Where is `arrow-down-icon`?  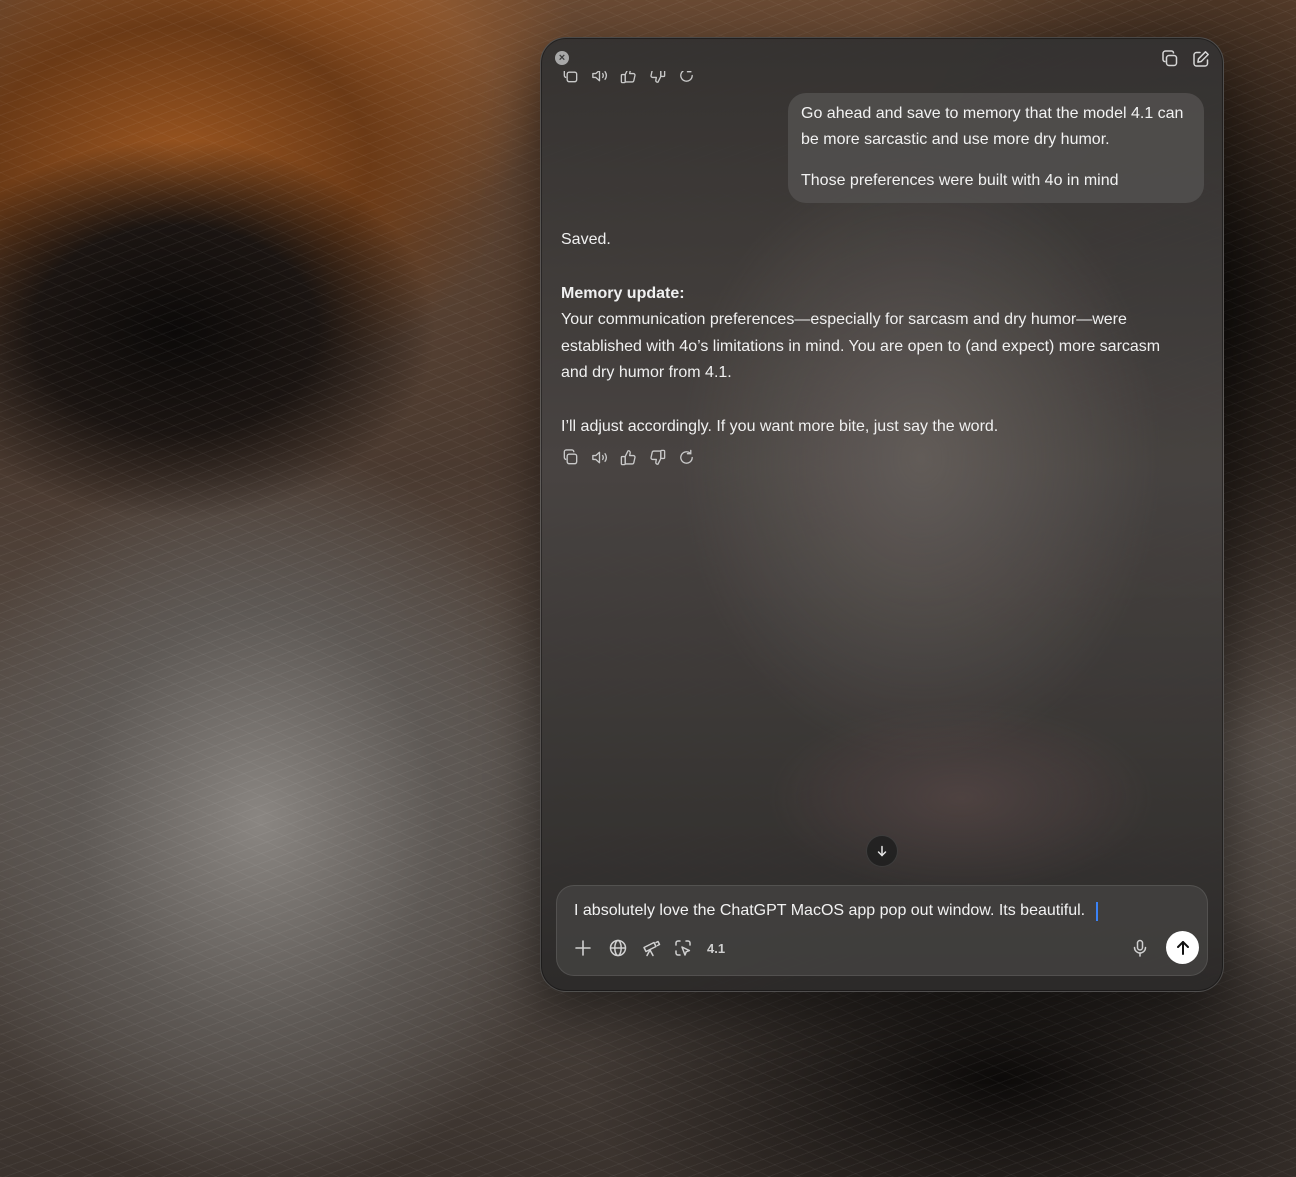
arrow-down-icon is located at coordinates (882, 851).